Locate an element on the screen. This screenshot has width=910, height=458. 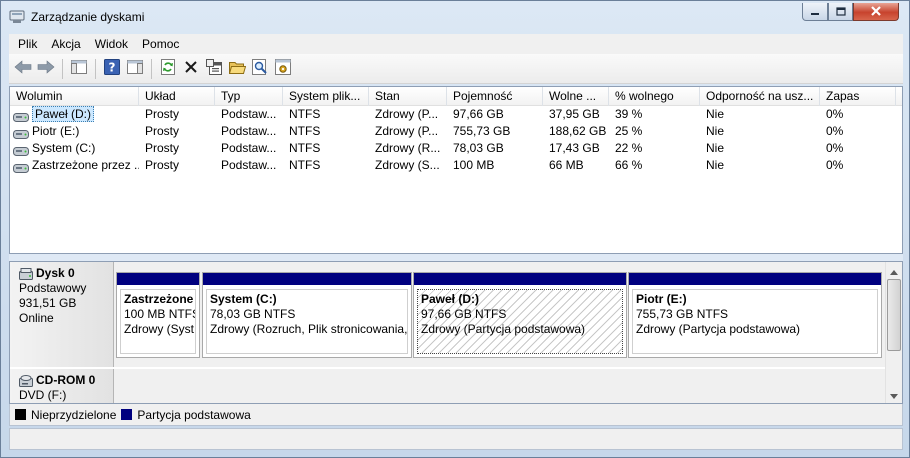
cdrom-drive-letter: DVD (F:) is located at coordinates (43, 395).